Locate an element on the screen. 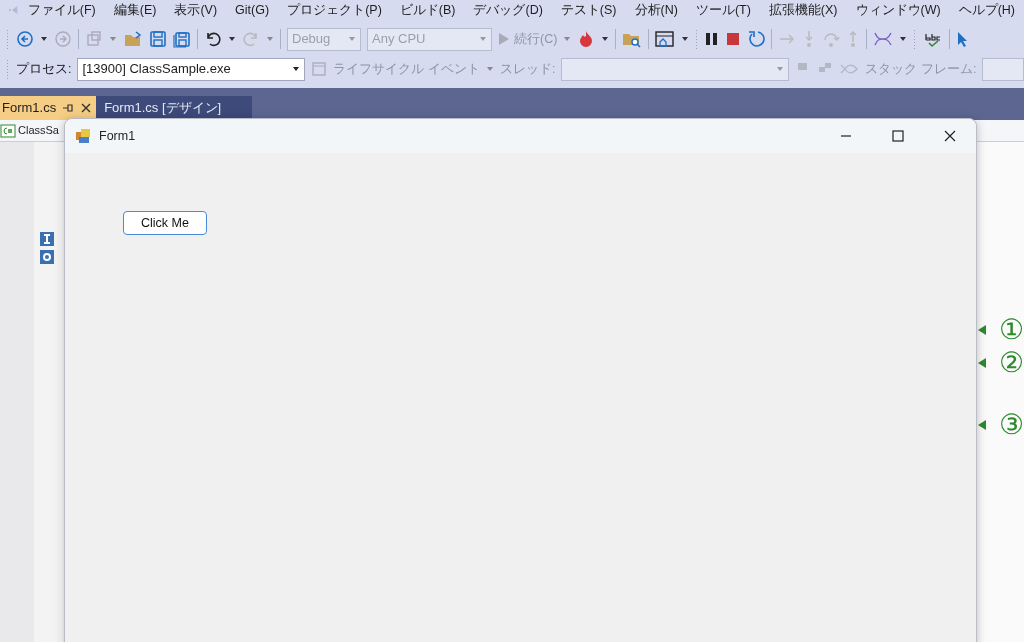 Image resolution: width=1024 pixels, height=642 pixels. stop-icon is located at coordinates (733, 39).